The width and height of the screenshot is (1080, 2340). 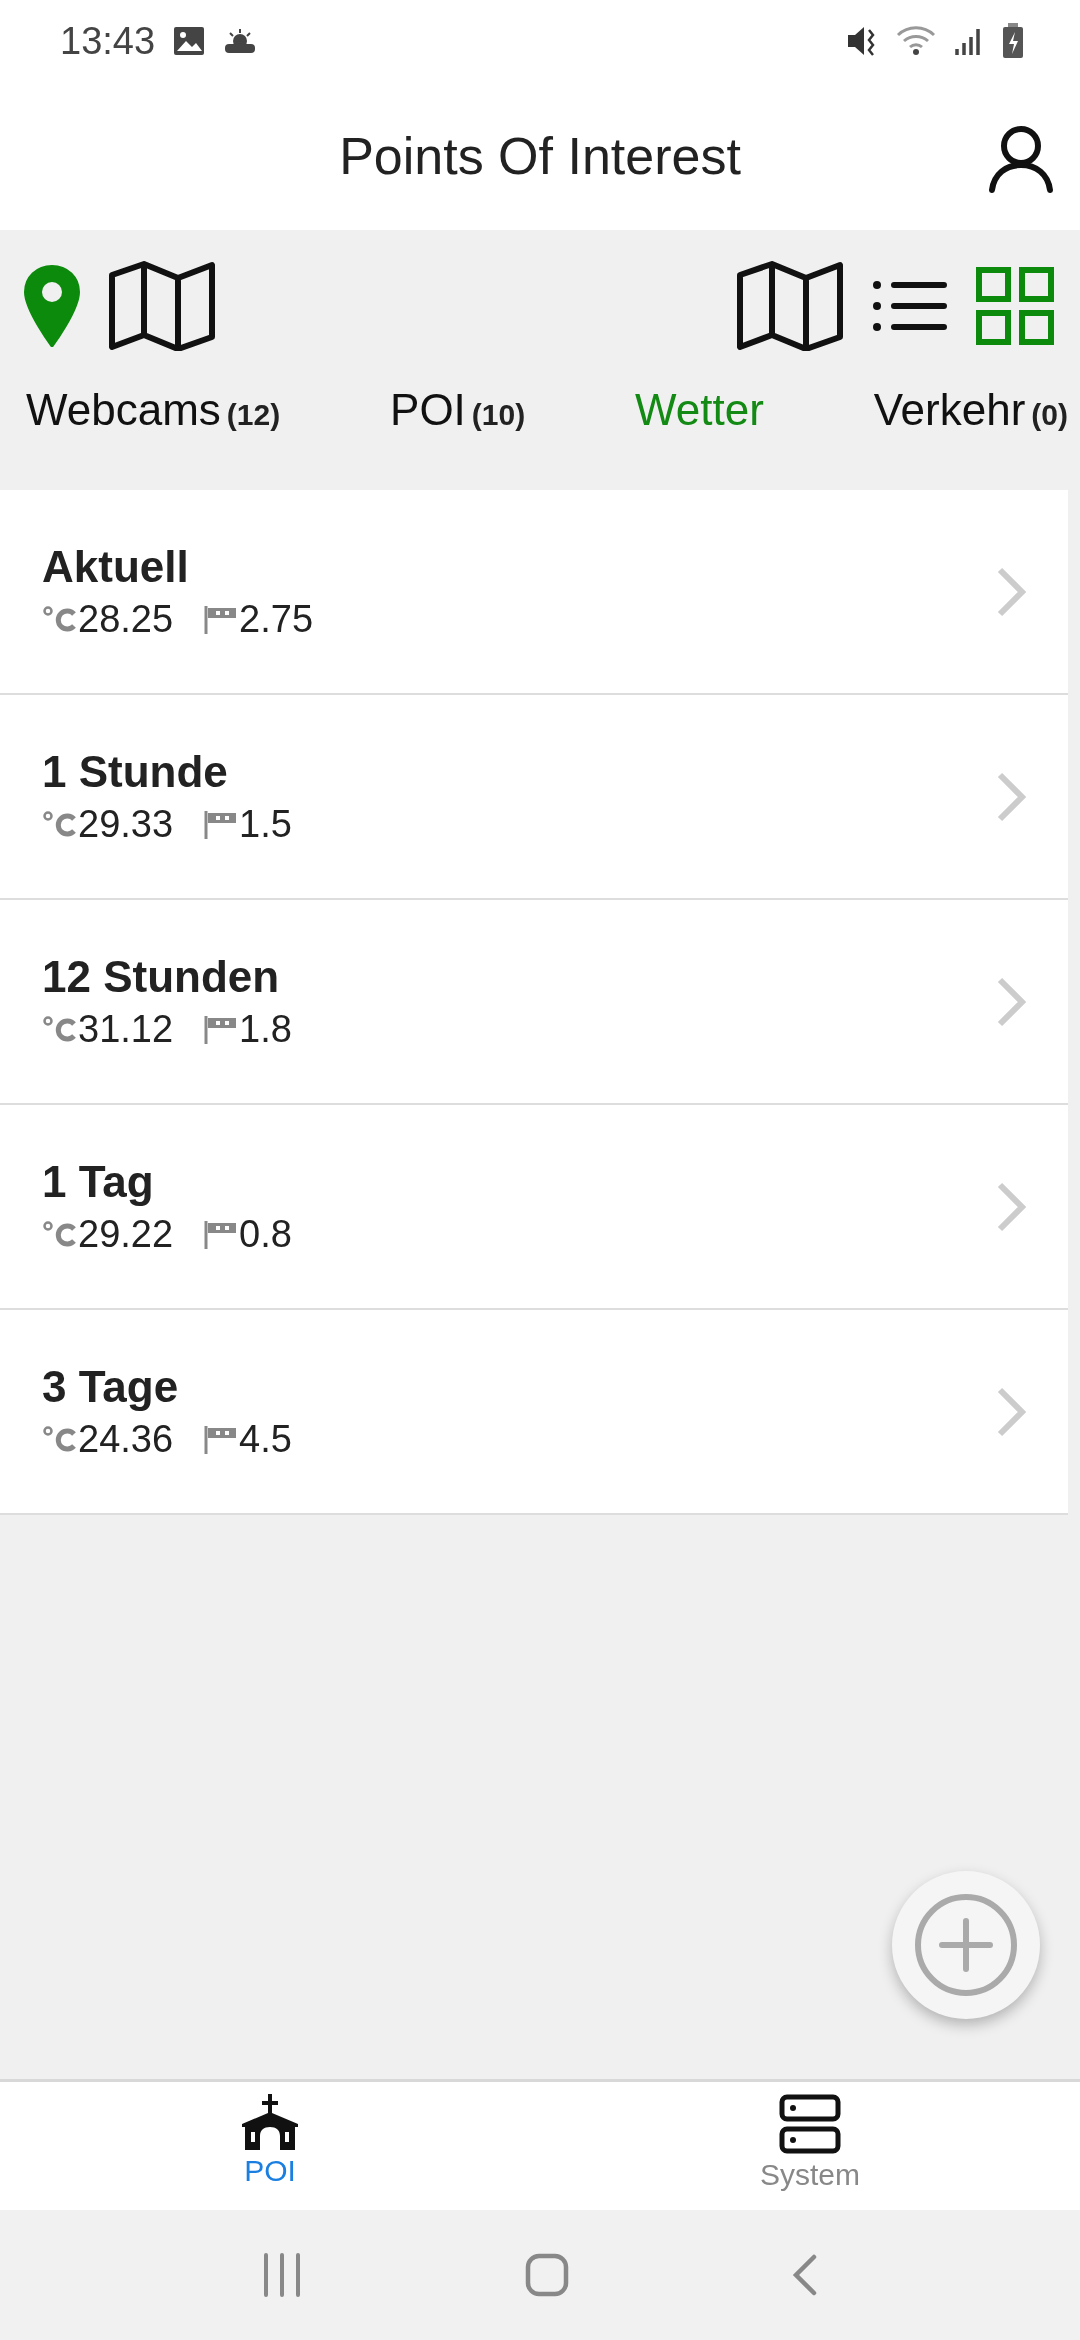 What do you see at coordinates (135, 772) in the screenshot?
I see `forecast-title: 1 Stunde` at bounding box center [135, 772].